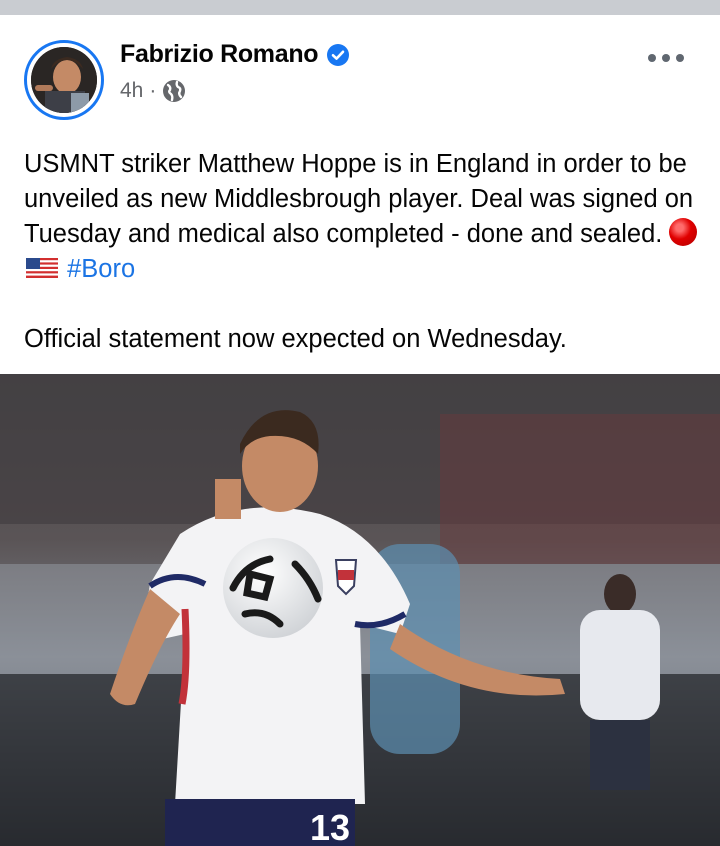 This screenshot has width=720, height=846. Describe the element at coordinates (683, 232) in the screenshot. I see `red-circle-emoji` at that location.